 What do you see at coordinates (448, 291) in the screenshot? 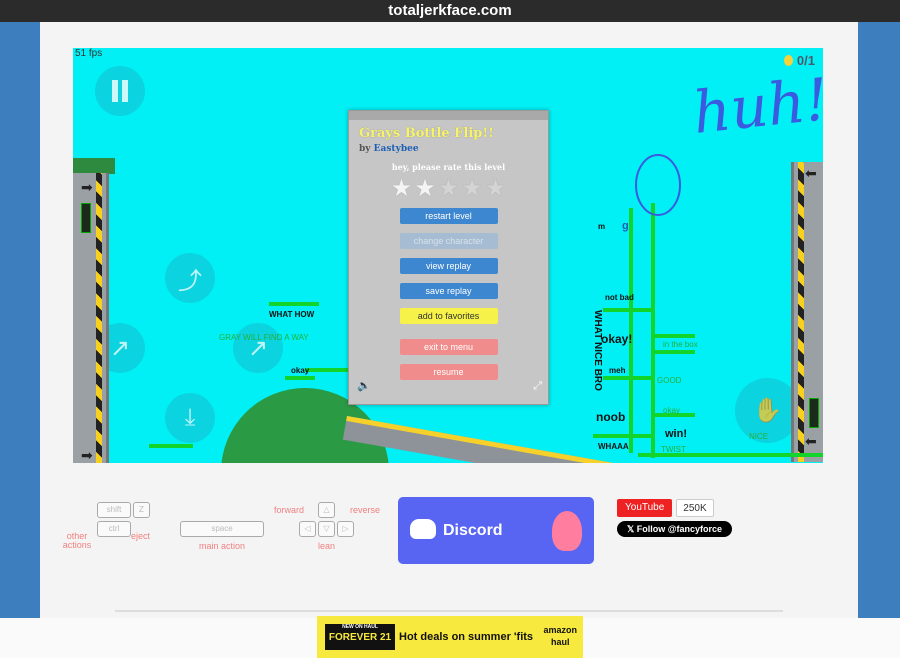
I see `save-replay-button: save replay` at bounding box center [448, 291].